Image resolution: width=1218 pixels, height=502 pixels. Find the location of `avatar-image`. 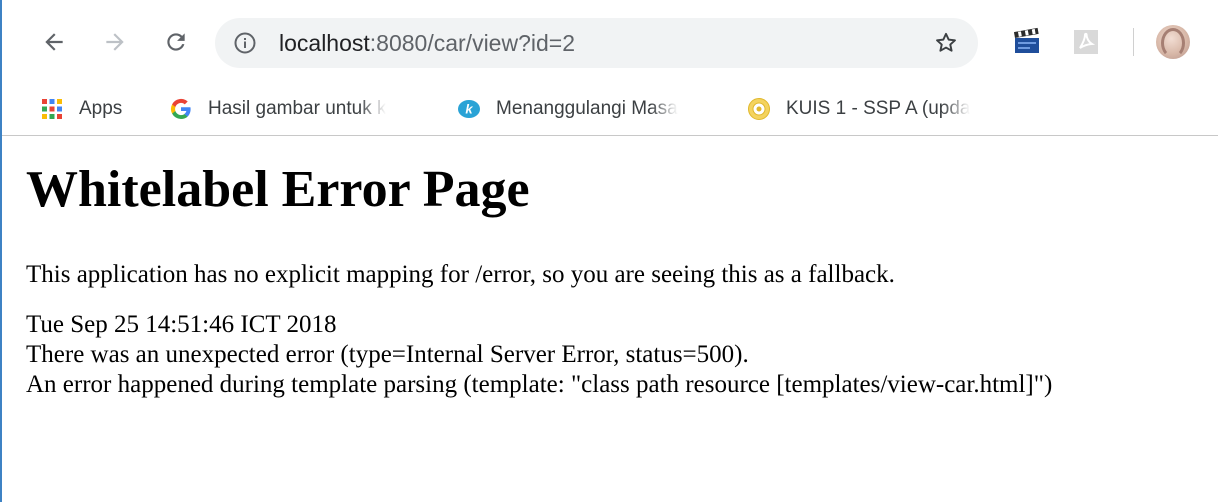

avatar-image is located at coordinates (1173, 43).